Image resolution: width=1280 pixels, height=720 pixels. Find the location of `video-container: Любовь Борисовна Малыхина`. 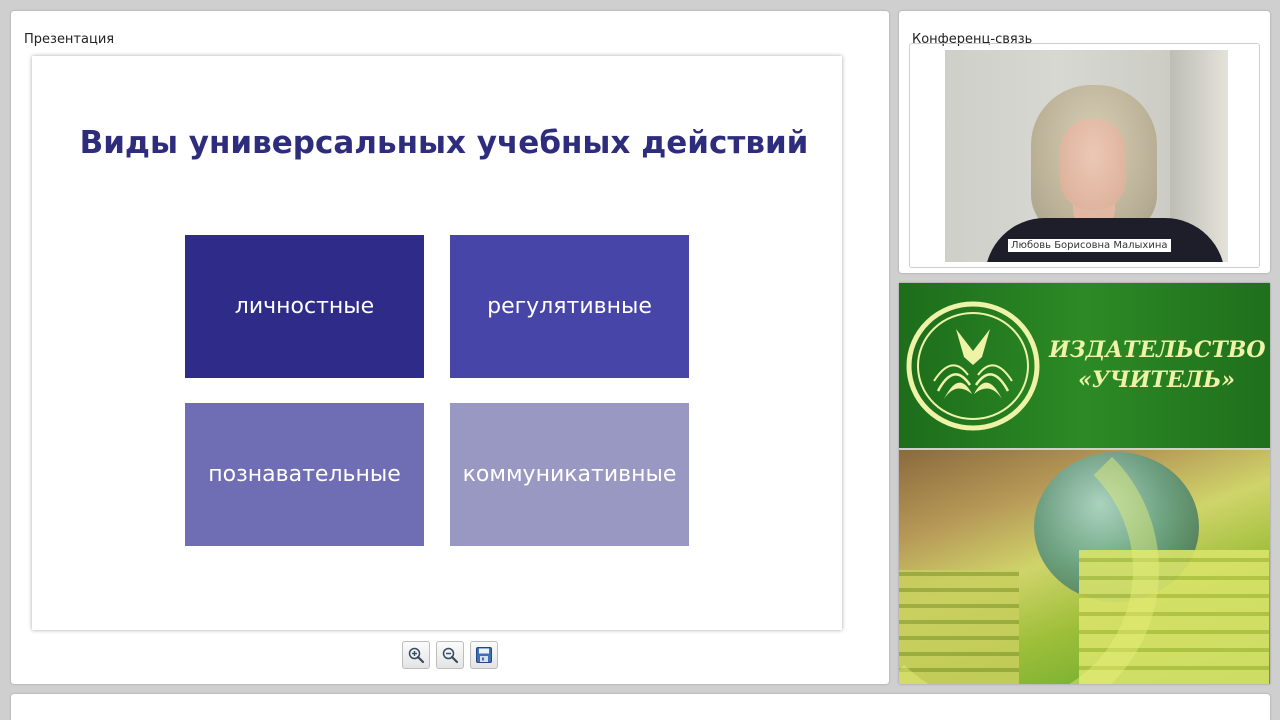

video-container: Любовь Борисовна Малыхина is located at coordinates (1084, 155).